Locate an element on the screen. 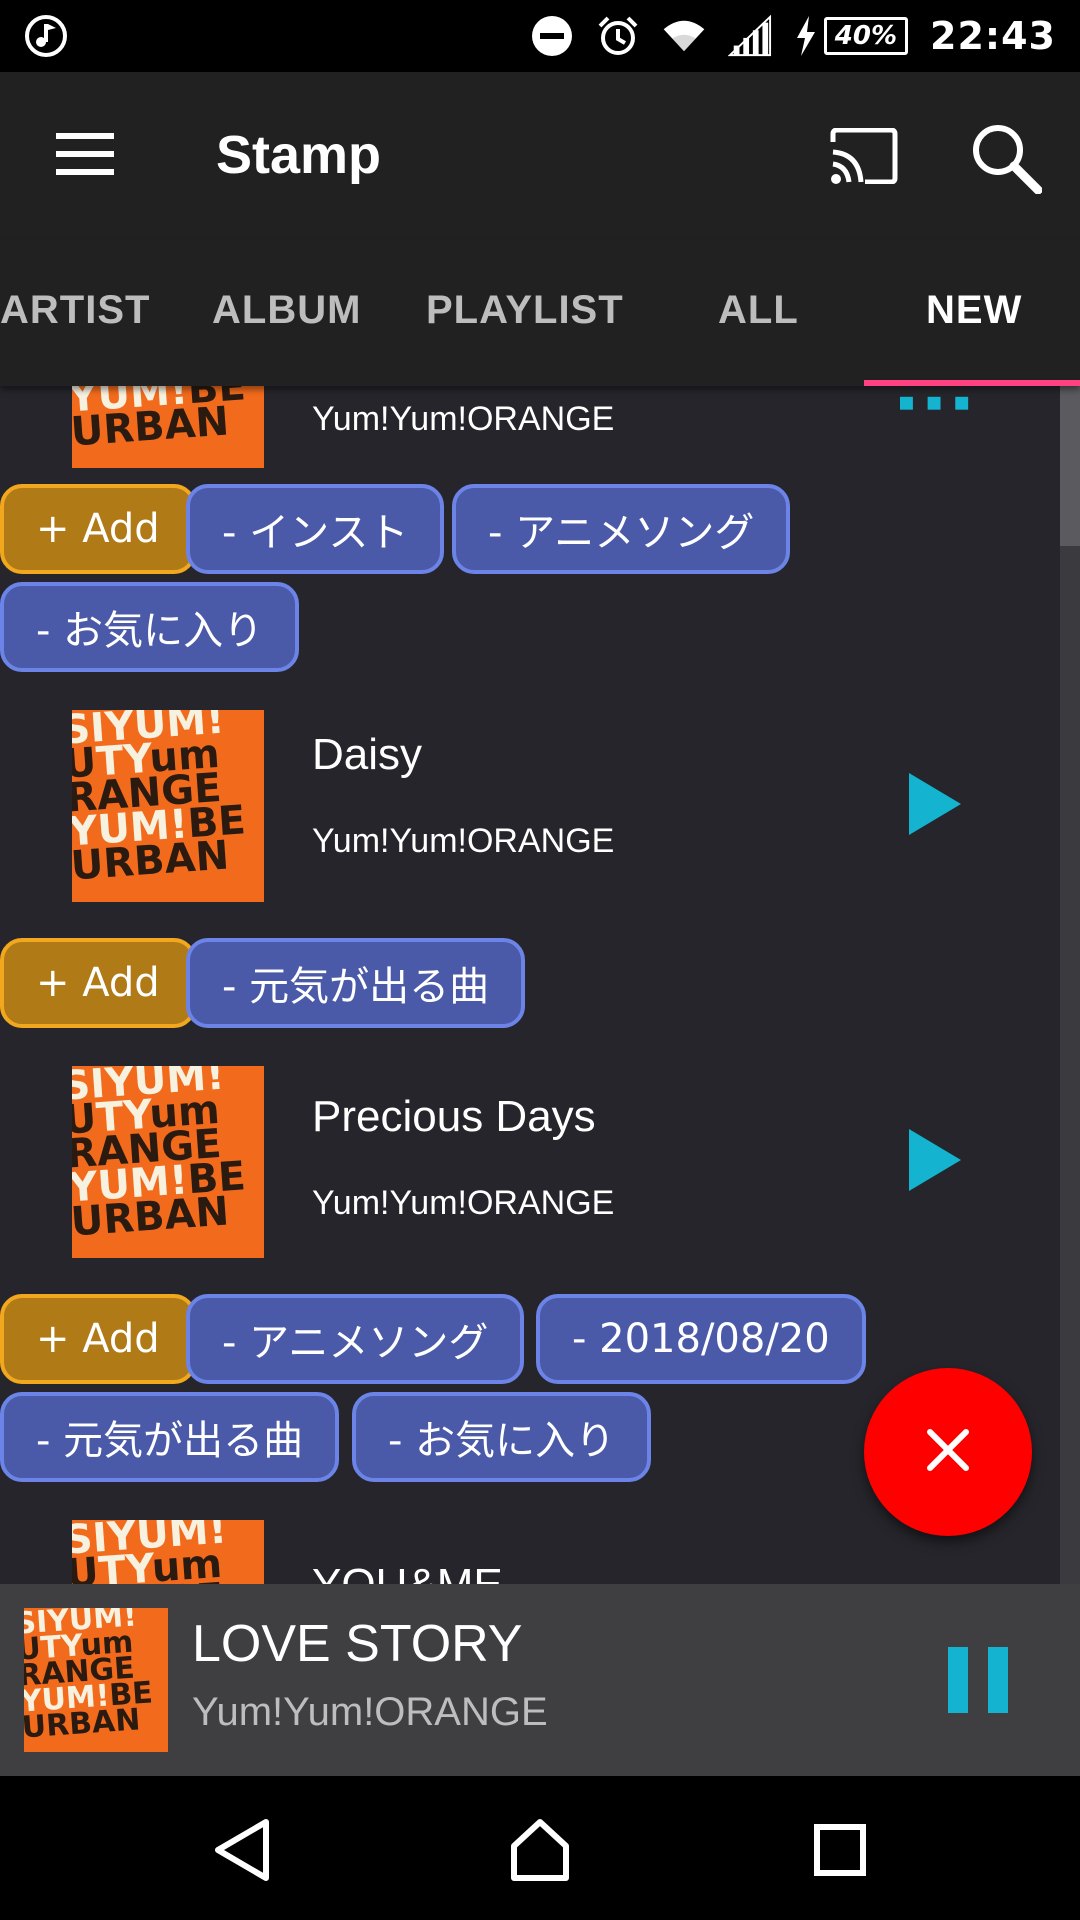  home-icon is located at coordinates (540, 1852).